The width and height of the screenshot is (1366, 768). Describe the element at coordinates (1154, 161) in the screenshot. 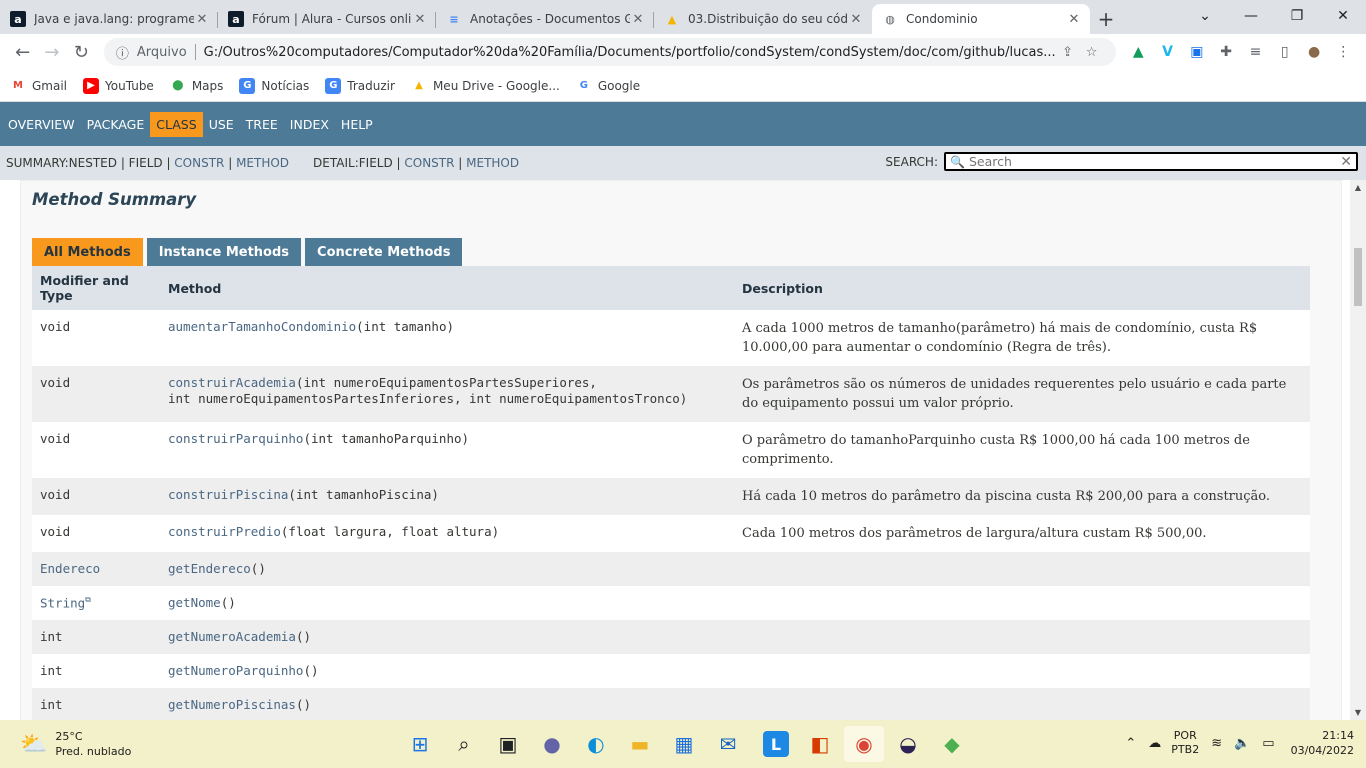

I see `search-input` at that location.